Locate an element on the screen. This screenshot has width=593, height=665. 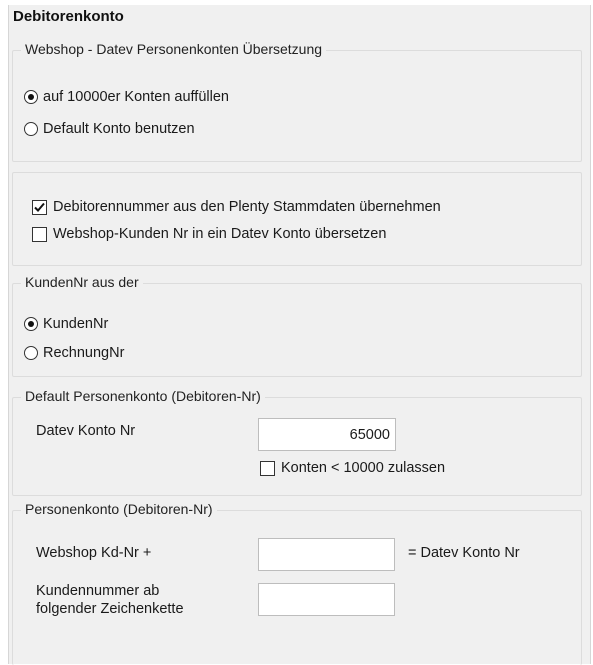
checkmark-icon is located at coordinates (39, 207).